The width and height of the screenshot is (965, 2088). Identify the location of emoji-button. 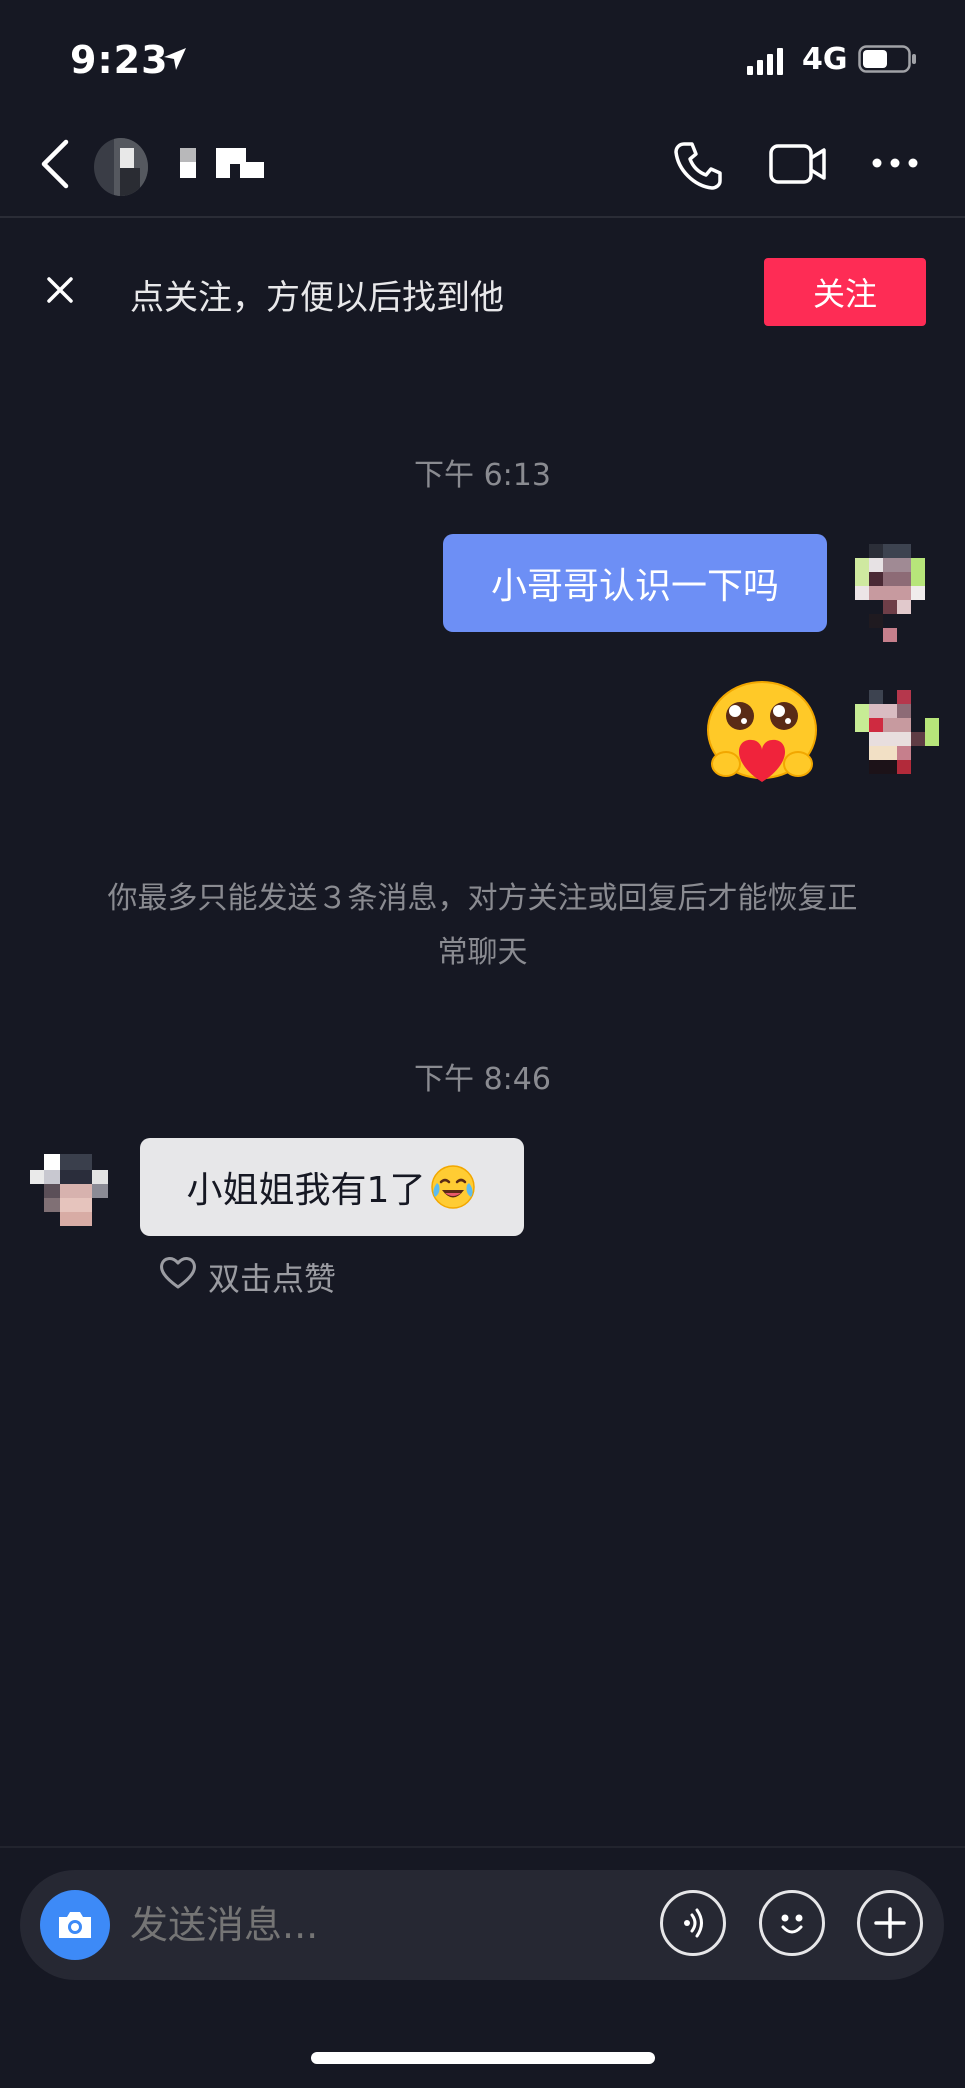
(792, 1923).